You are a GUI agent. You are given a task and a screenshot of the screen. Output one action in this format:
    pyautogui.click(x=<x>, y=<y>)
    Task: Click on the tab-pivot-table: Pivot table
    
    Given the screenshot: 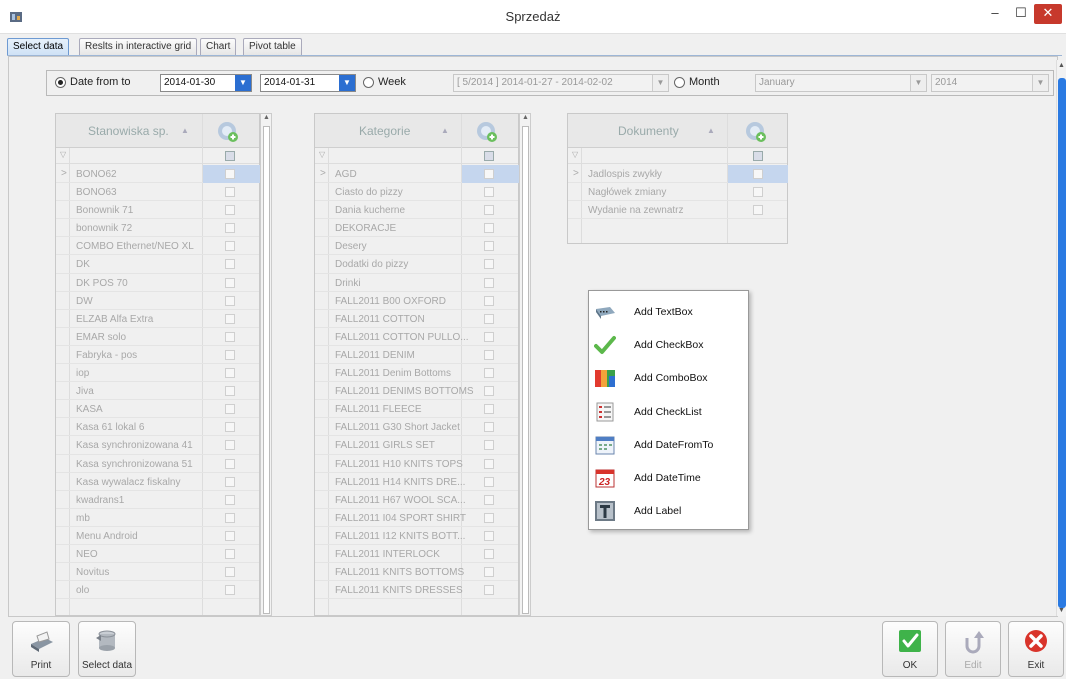 What is the action you would take?
    pyautogui.click(x=272, y=46)
    